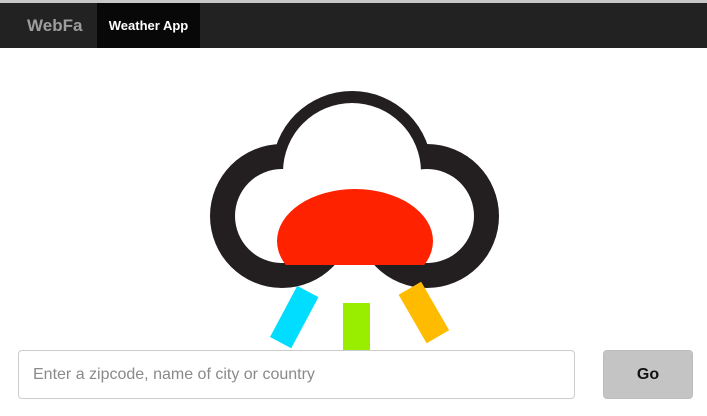 Image resolution: width=707 pixels, height=416 pixels. I want to click on brand-link: WebFa, so click(54, 25).